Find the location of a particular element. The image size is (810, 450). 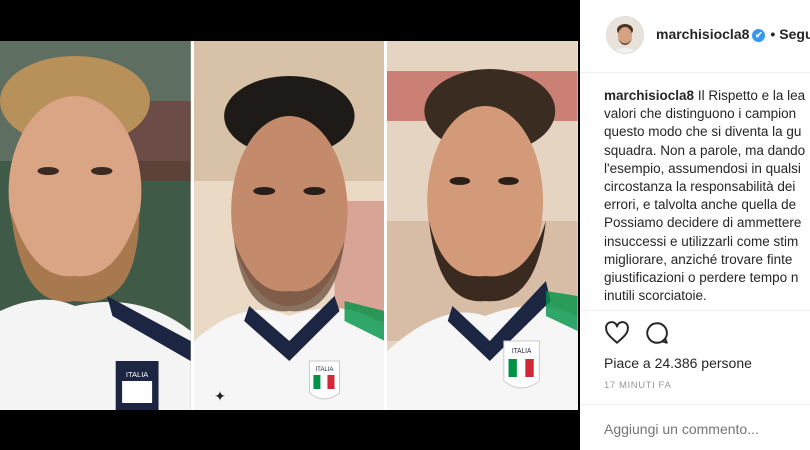

post-header: marchisiocla8✔ •Segui is located at coordinates (695, 36).